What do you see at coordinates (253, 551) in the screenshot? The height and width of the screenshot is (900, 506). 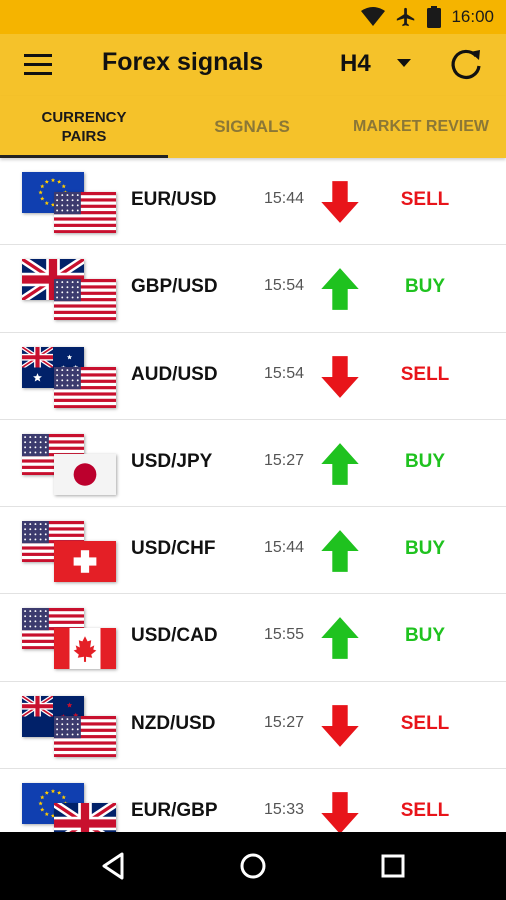 I see `list-item: USD/CHF 15:44 BUY` at bounding box center [253, 551].